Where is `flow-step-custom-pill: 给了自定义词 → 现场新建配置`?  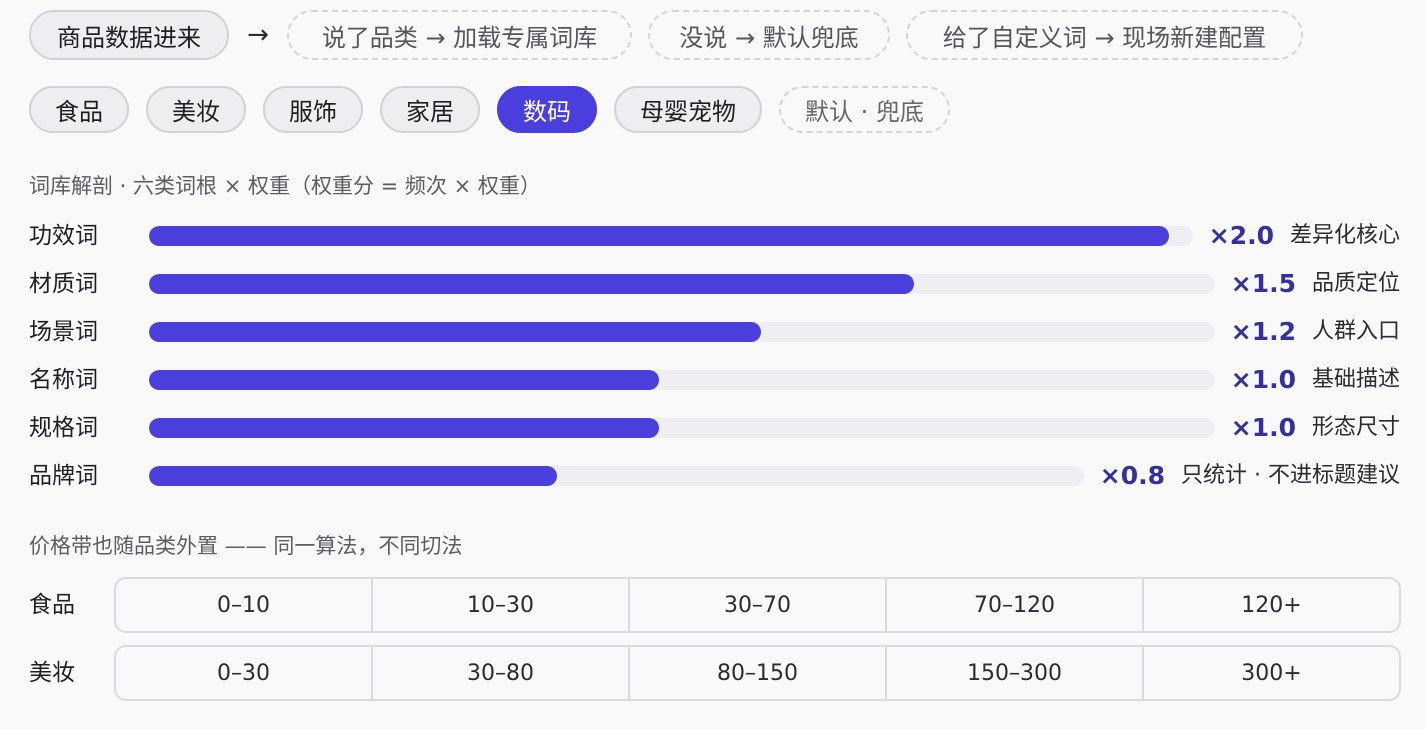 flow-step-custom-pill: 给了自定义词 → 现场新建配置 is located at coordinates (1104, 35).